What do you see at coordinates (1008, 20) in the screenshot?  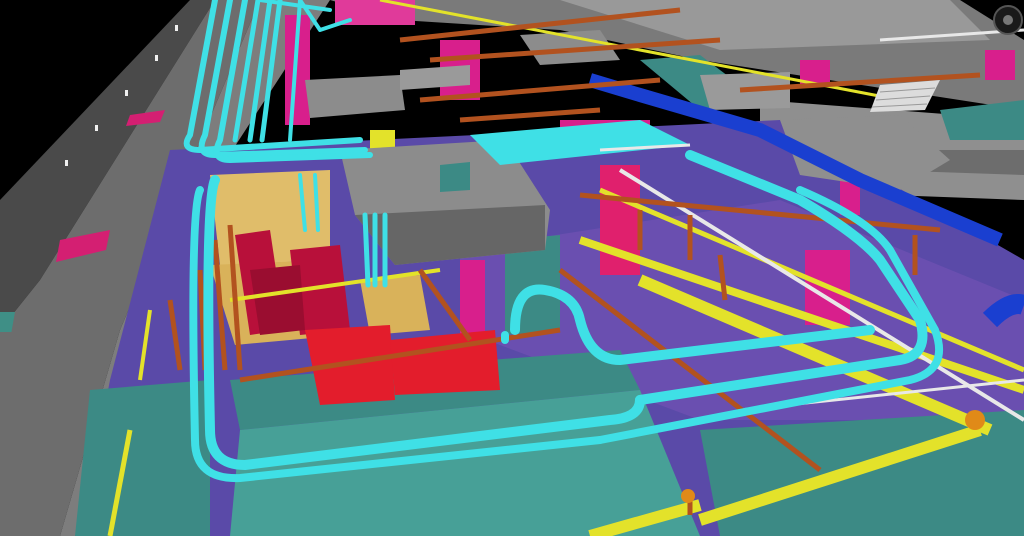 I see `orbit-gizmo-icon` at bounding box center [1008, 20].